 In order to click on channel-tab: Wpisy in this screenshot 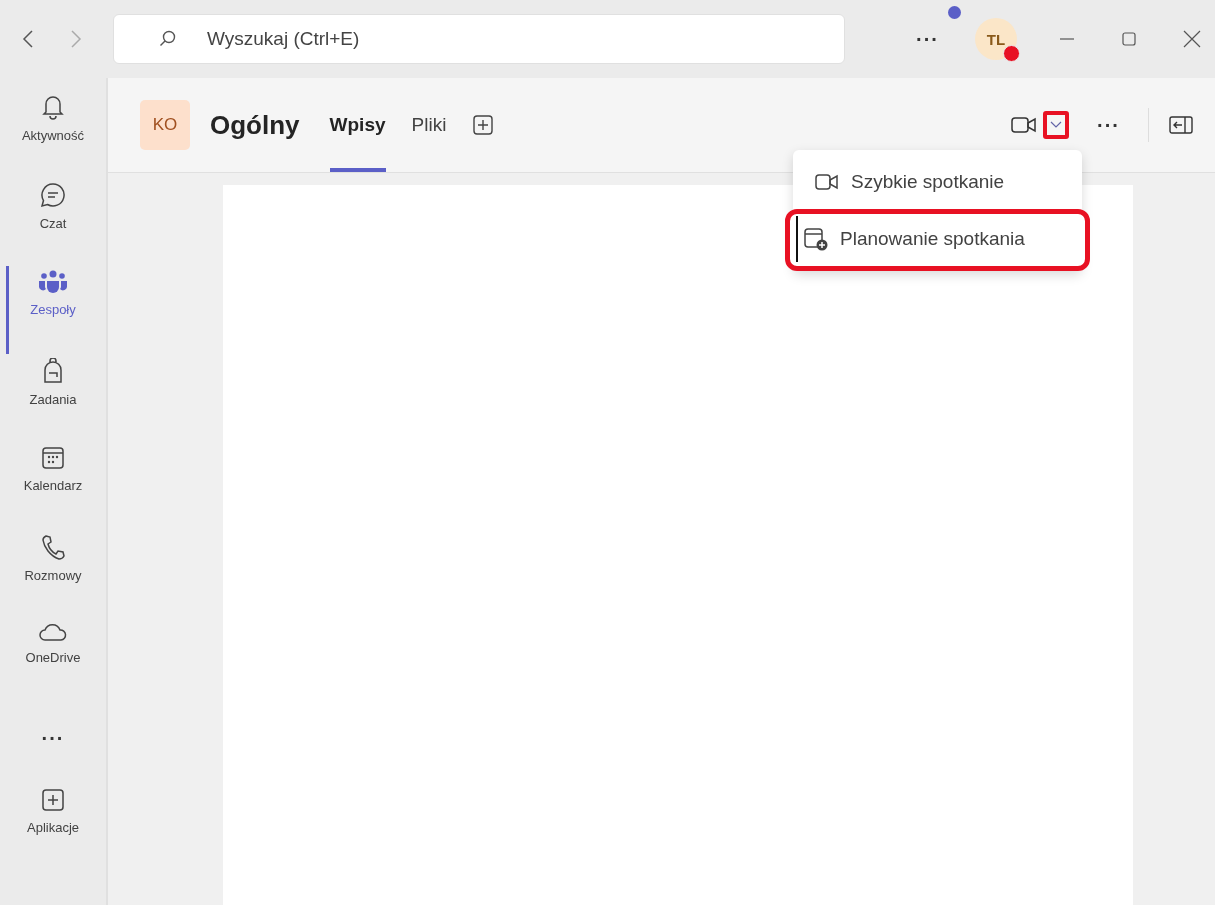, I will do `click(357, 125)`.